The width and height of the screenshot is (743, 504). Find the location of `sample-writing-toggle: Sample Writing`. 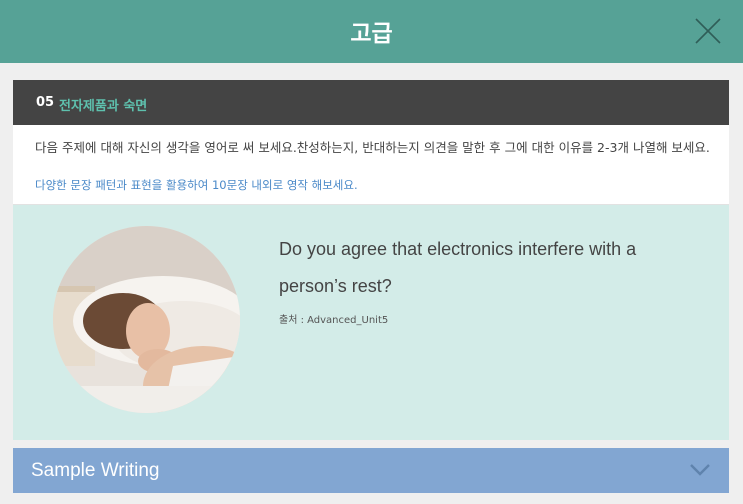

sample-writing-toggle: Sample Writing is located at coordinates (371, 470).